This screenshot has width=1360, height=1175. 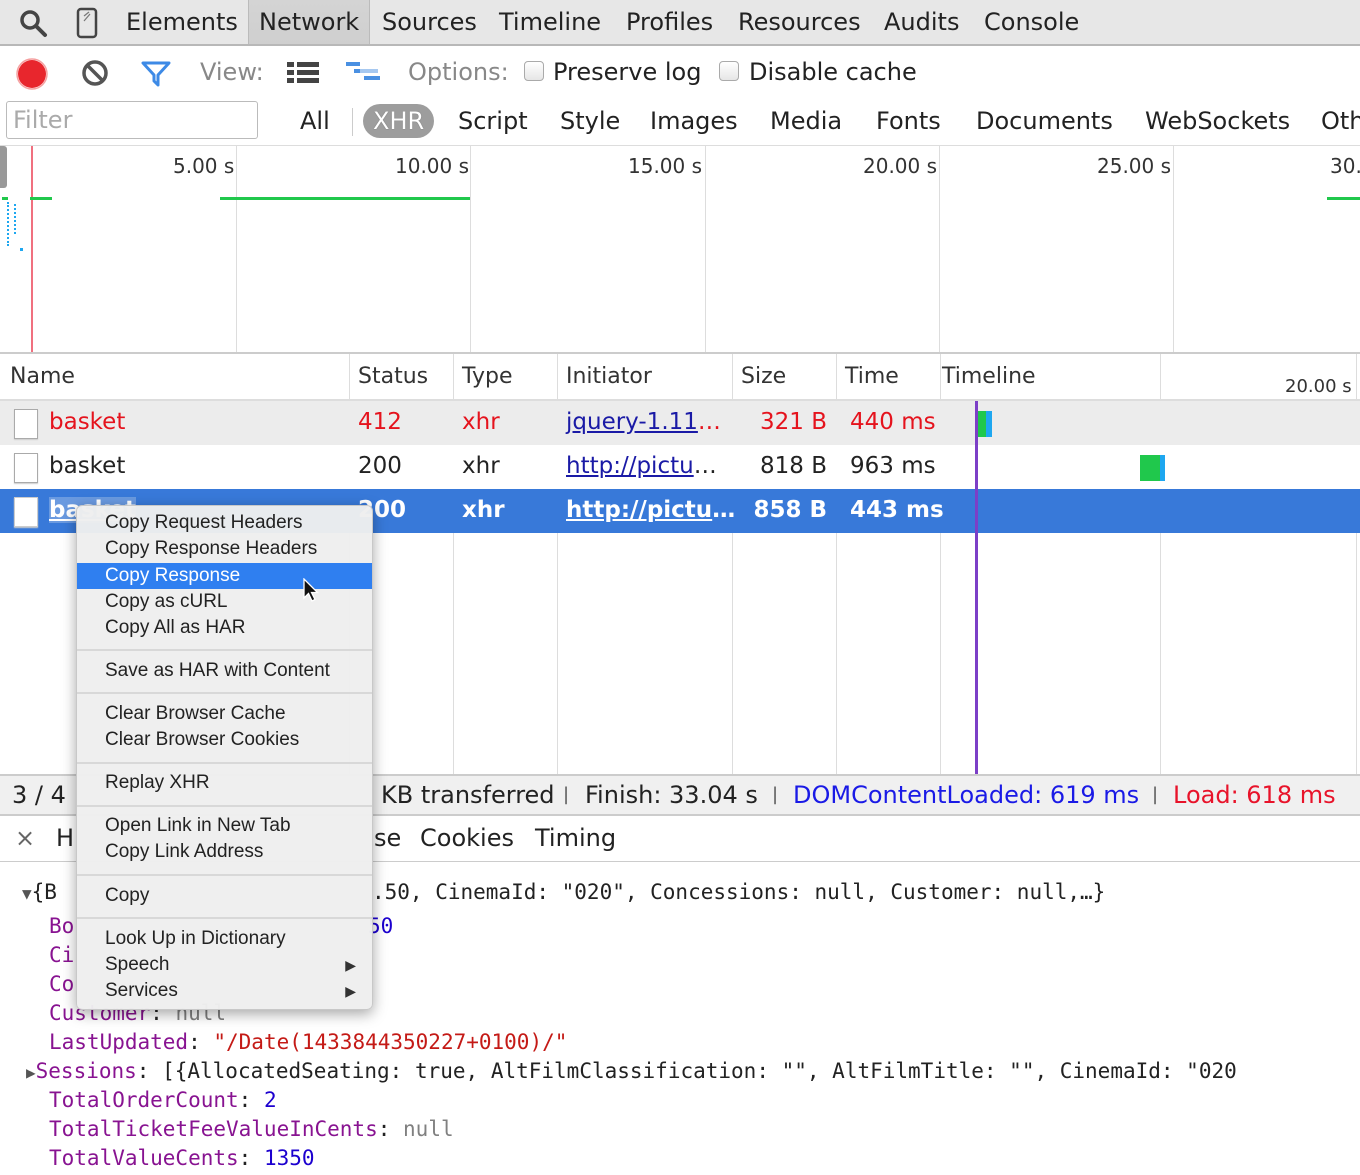 I want to click on column-header-time: Time, so click(x=872, y=376).